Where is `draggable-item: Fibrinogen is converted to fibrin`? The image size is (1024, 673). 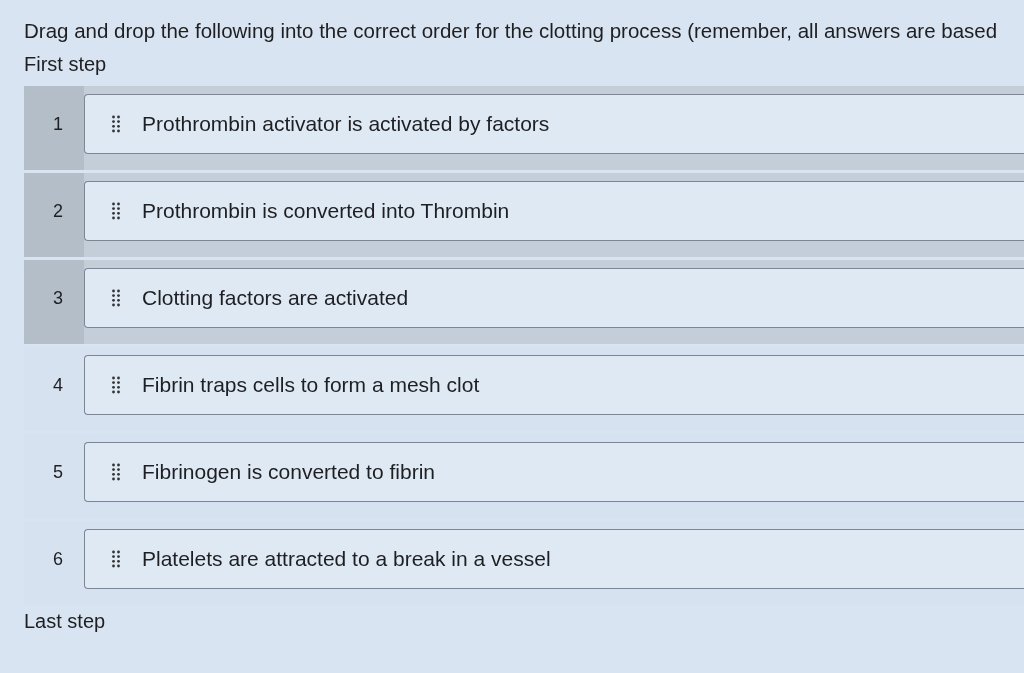 draggable-item: Fibrinogen is converted to fibrin is located at coordinates (554, 472).